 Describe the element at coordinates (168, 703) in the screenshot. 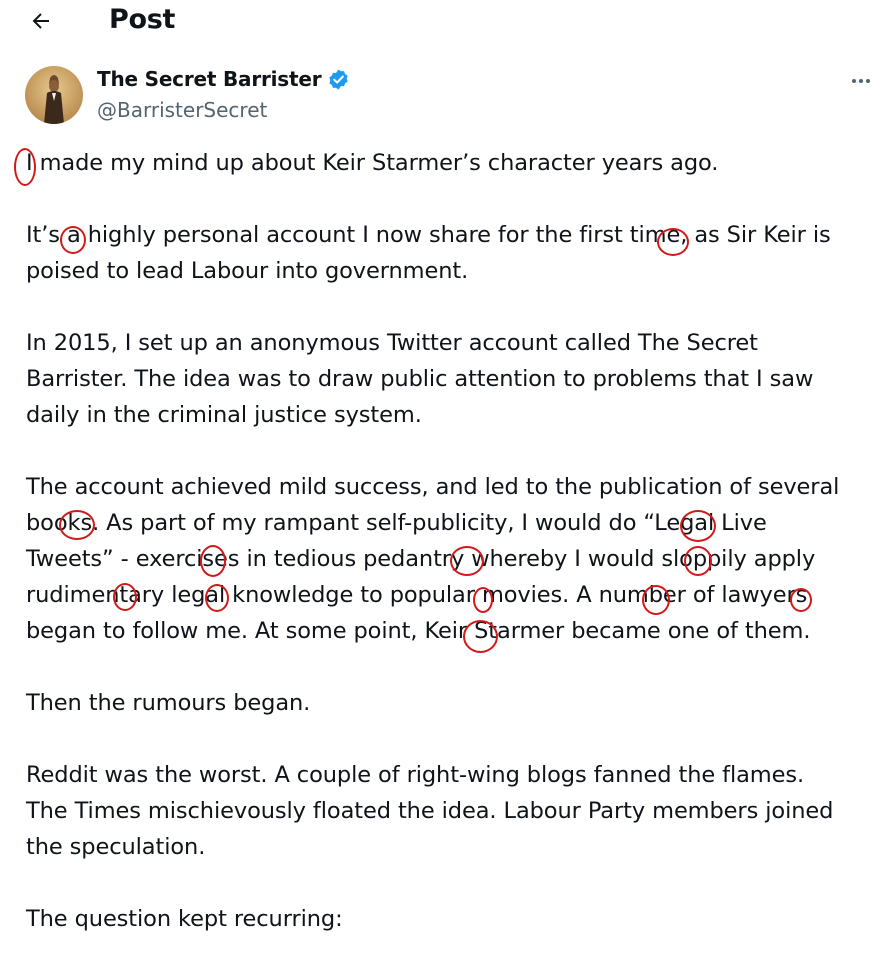

I see `post-paragraph: Then the rumours began.` at that location.